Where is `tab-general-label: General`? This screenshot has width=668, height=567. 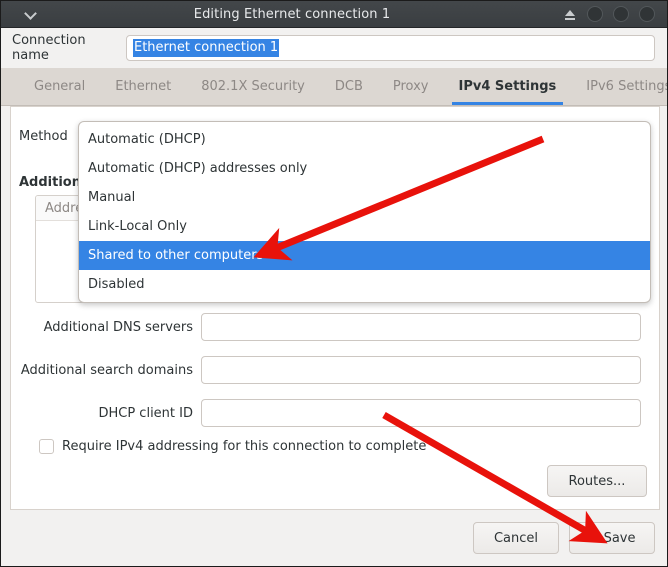 tab-general-label: General is located at coordinates (60, 86).